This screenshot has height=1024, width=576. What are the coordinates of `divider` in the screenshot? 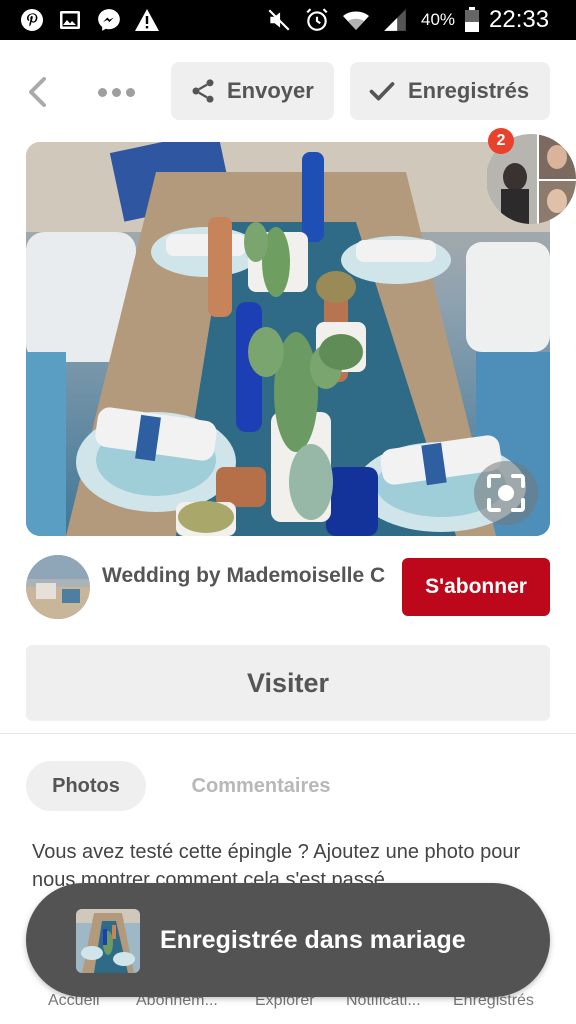 It's located at (288, 733).